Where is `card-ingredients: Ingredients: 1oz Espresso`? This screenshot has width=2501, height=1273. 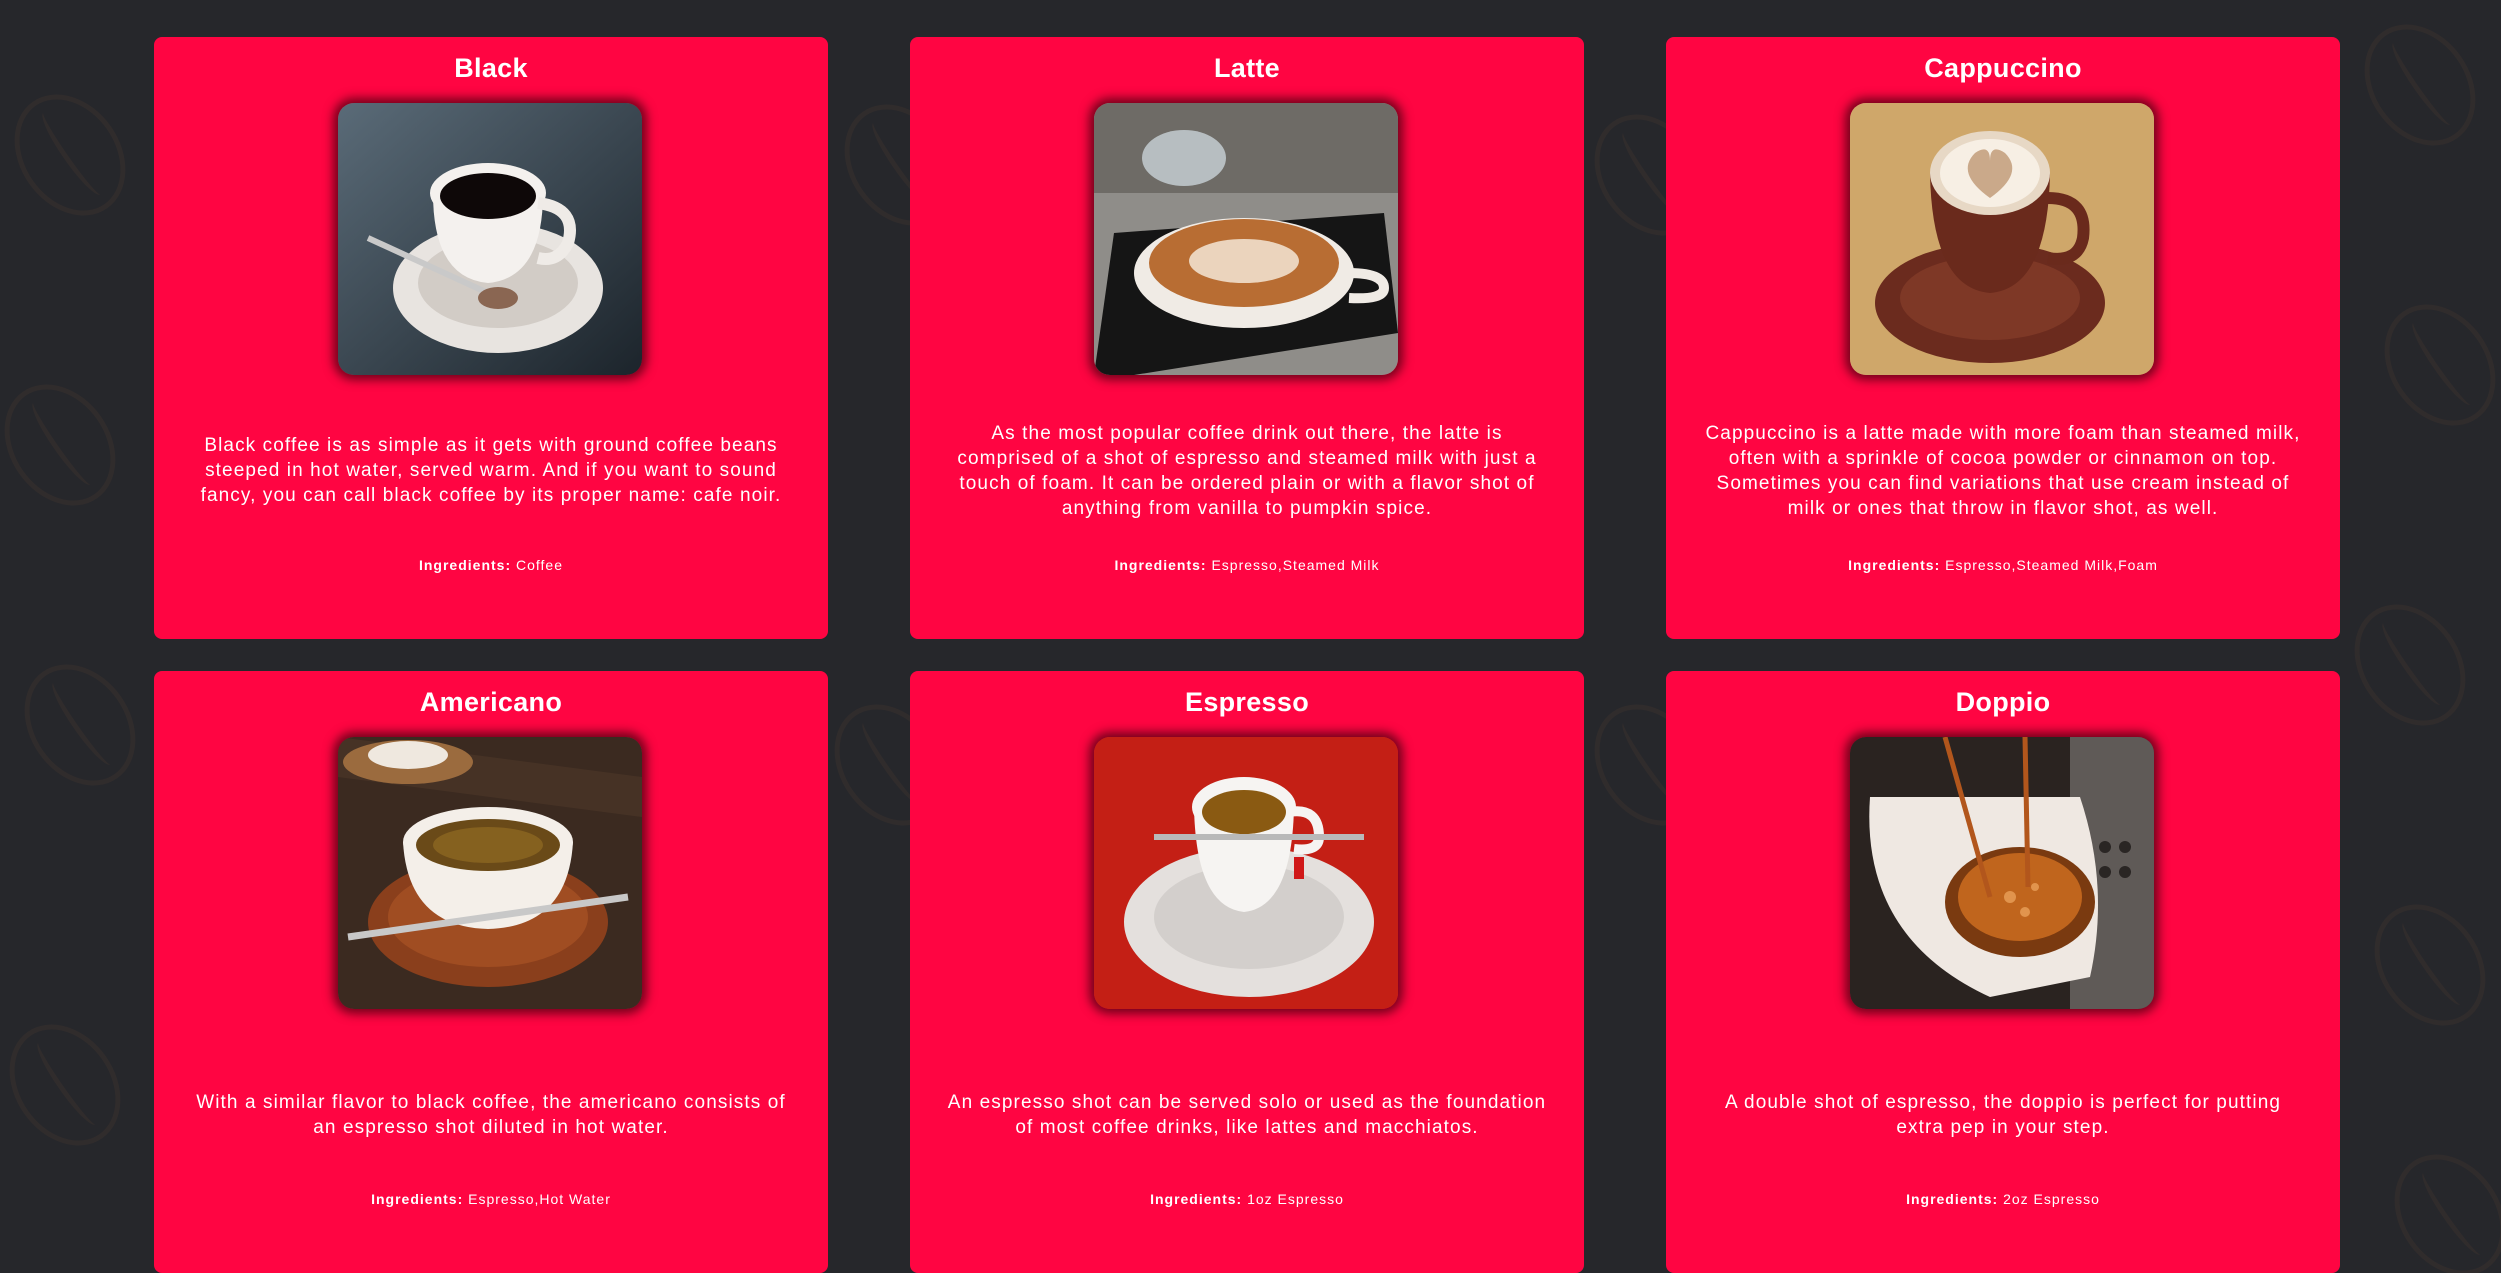 card-ingredients: Ingredients: 1oz Espresso is located at coordinates (1247, 1199).